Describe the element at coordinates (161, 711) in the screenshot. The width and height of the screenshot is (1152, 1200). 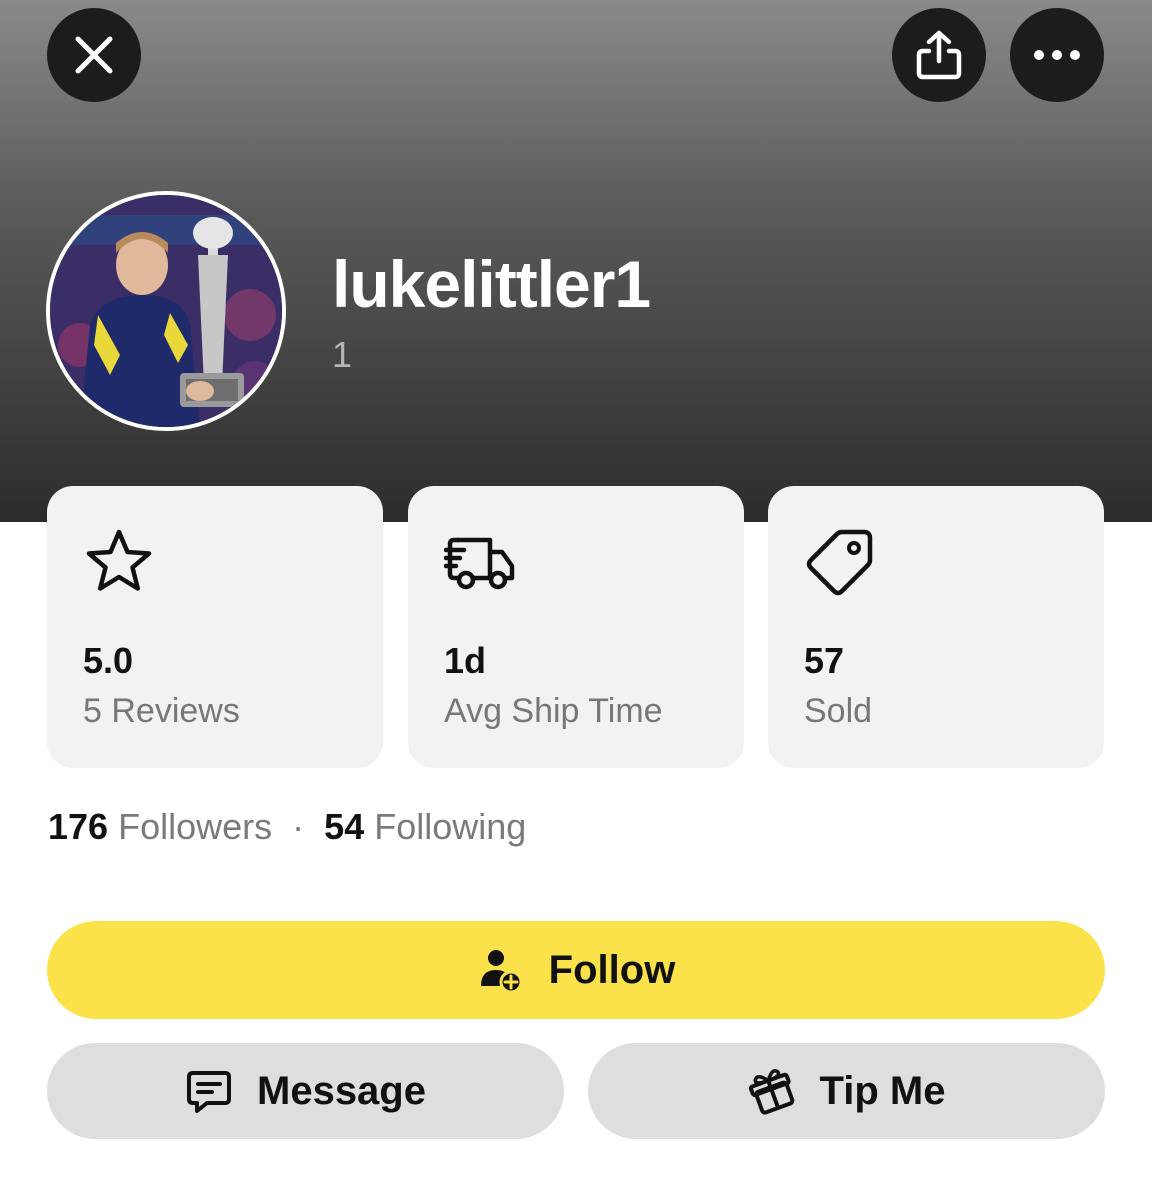
I see `stat-label: 5 Reviews` at that location.